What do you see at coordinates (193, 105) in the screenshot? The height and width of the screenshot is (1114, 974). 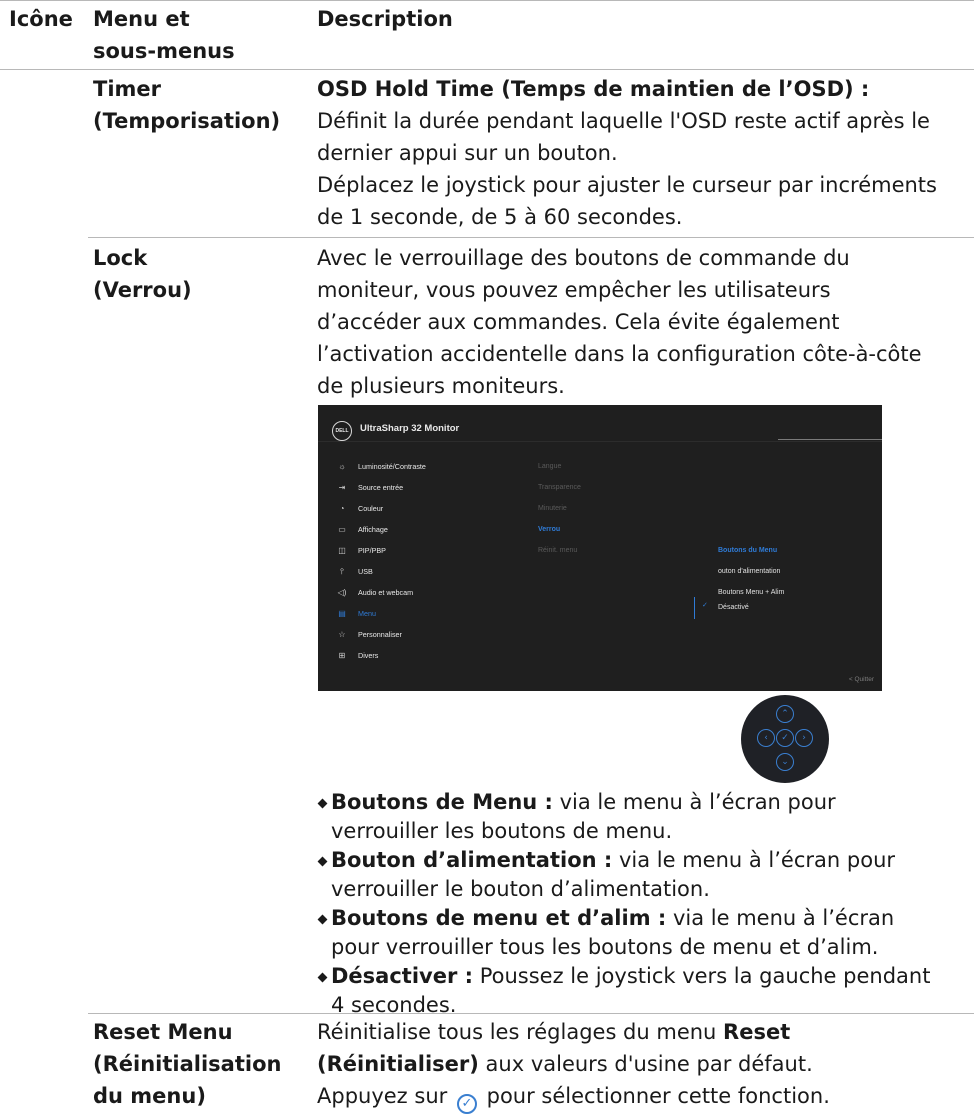 I see `menu-timer: Timer (Temporisation)` at bounding box center [193, 105].